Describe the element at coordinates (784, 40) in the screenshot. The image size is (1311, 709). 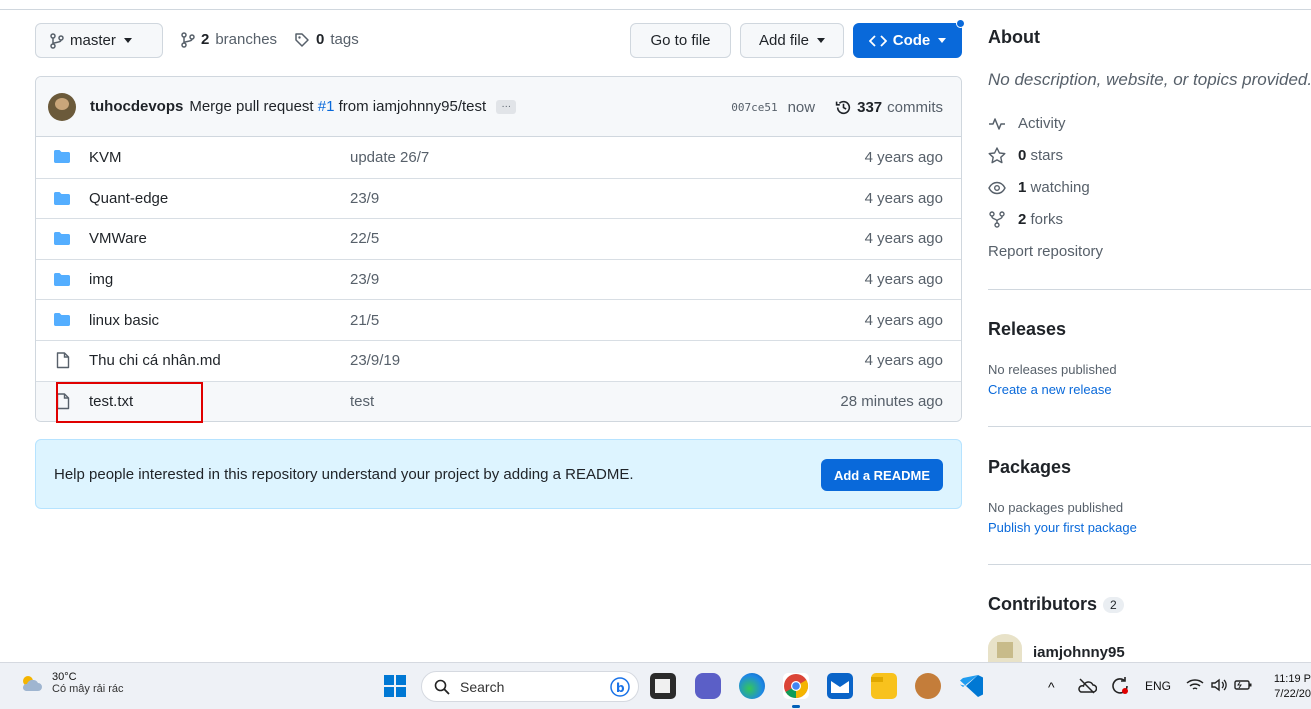
I see `add-file-label: Add file` at that location.